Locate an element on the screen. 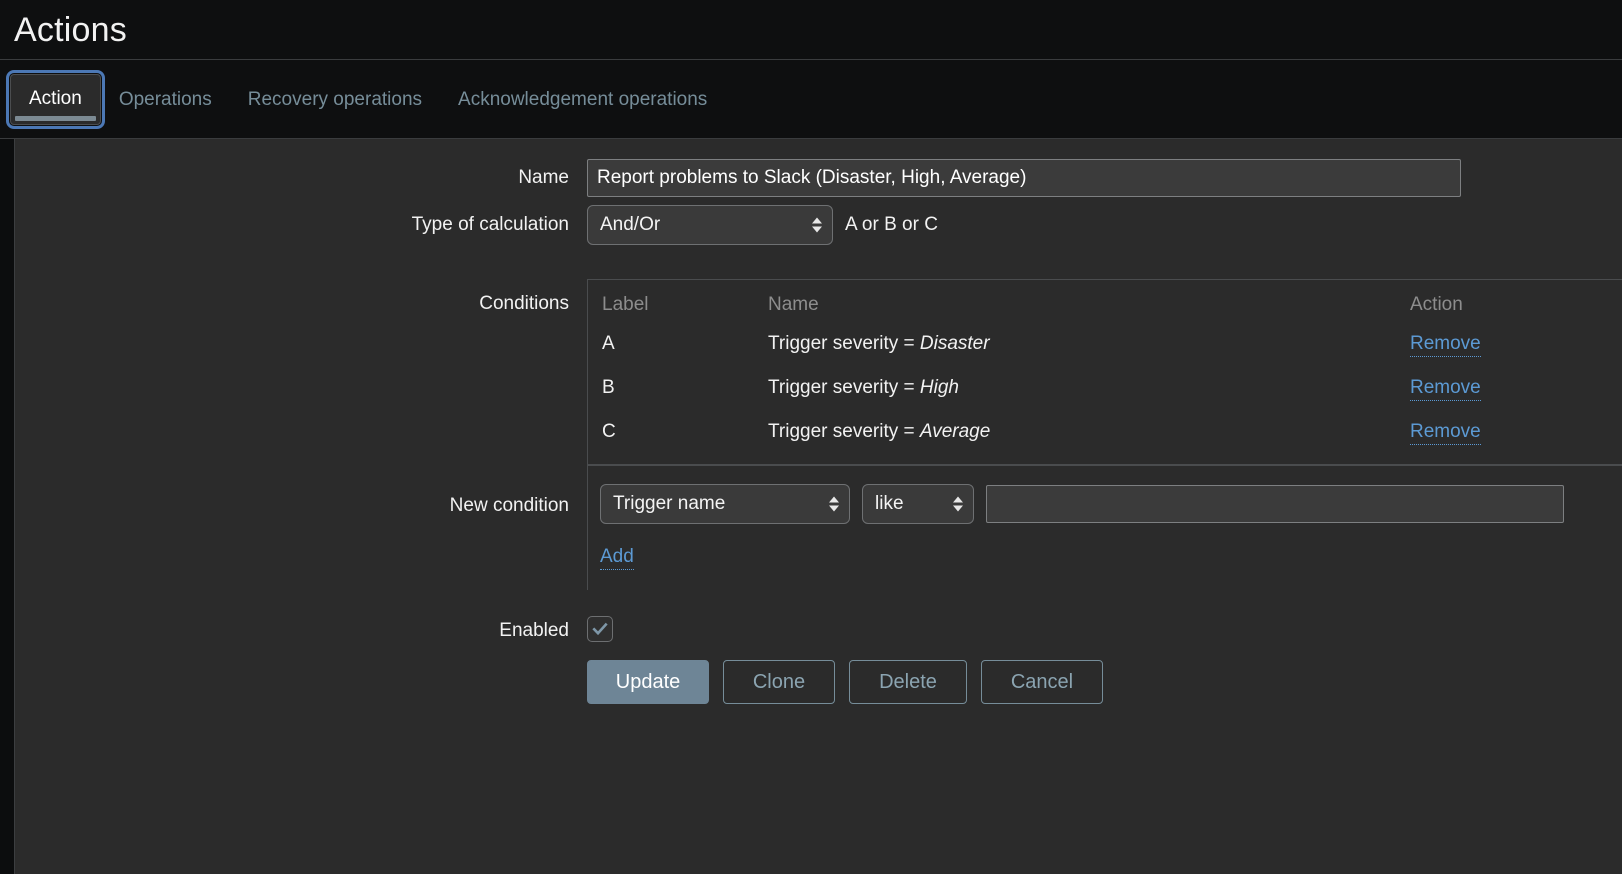  form-row-new-condition: New condition Trigger name like Add is located at coordinates (818, 527).